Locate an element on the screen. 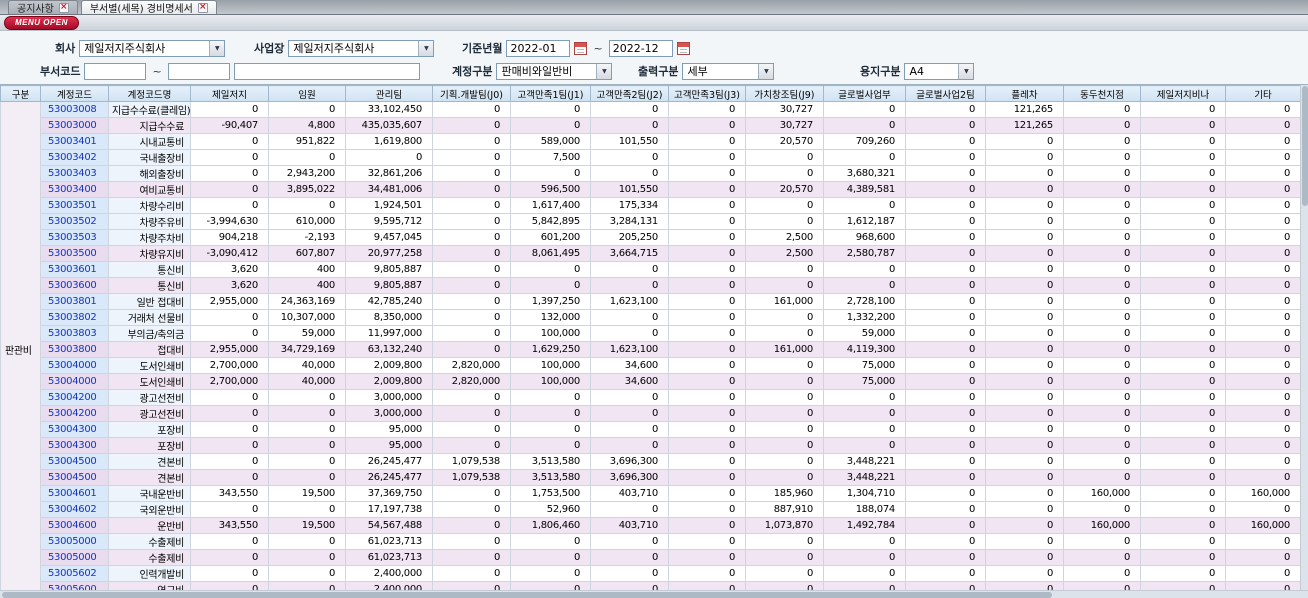  company-select: 제일저지주식회사 is located at coordinates (152, 48).